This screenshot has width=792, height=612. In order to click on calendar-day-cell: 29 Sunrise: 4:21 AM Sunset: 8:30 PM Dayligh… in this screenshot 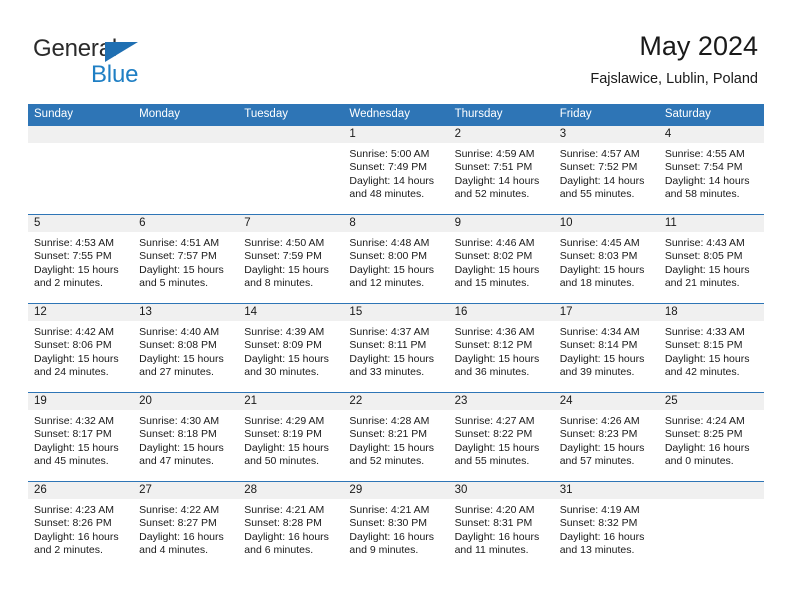, I will do `click(396, 526)`.